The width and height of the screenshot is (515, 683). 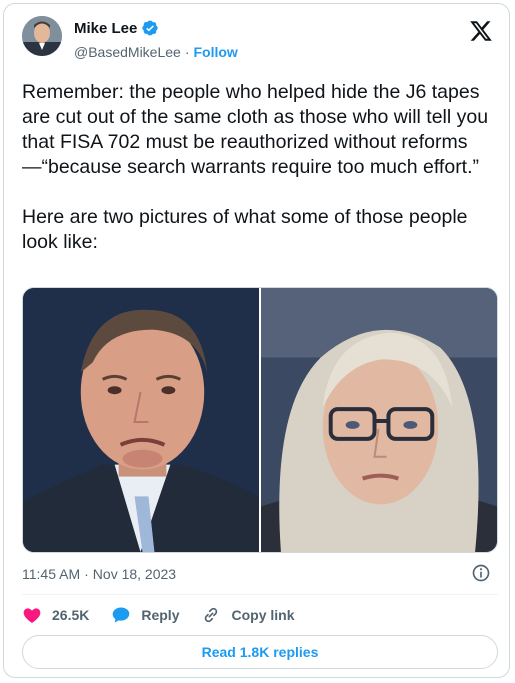 I want to click on author-name: Mike Lee, so click(x=105, y=28).